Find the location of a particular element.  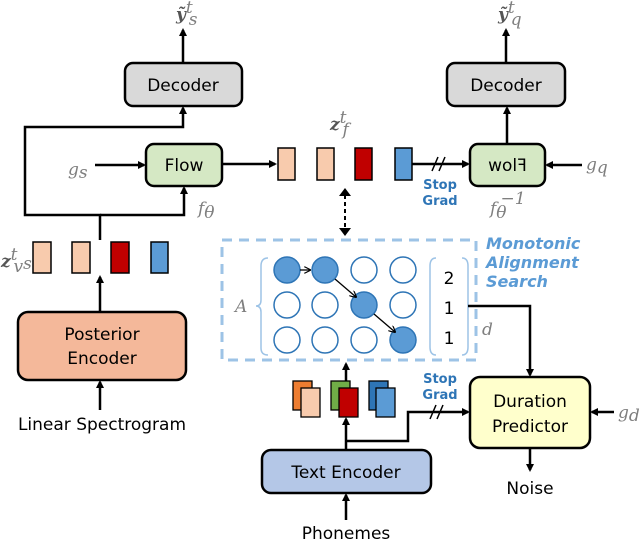

flow-label: Flow is located at coordinates (184, 166).